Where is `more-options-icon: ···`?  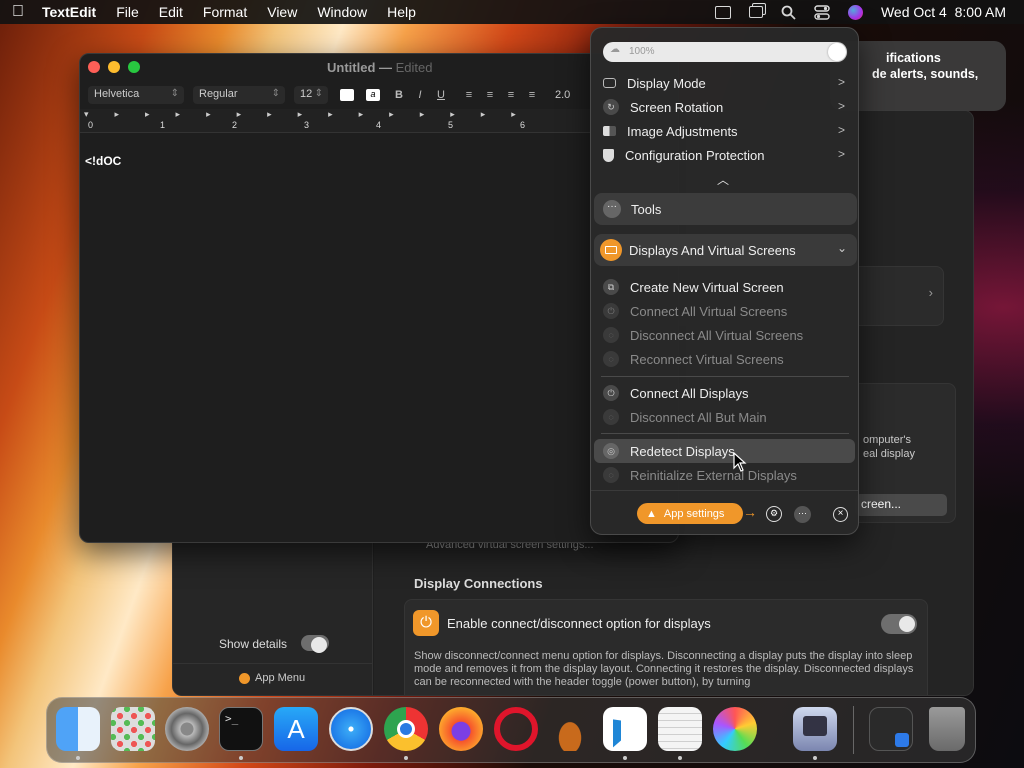
more-options-icon: ··· is located at coordinates (802, 514).